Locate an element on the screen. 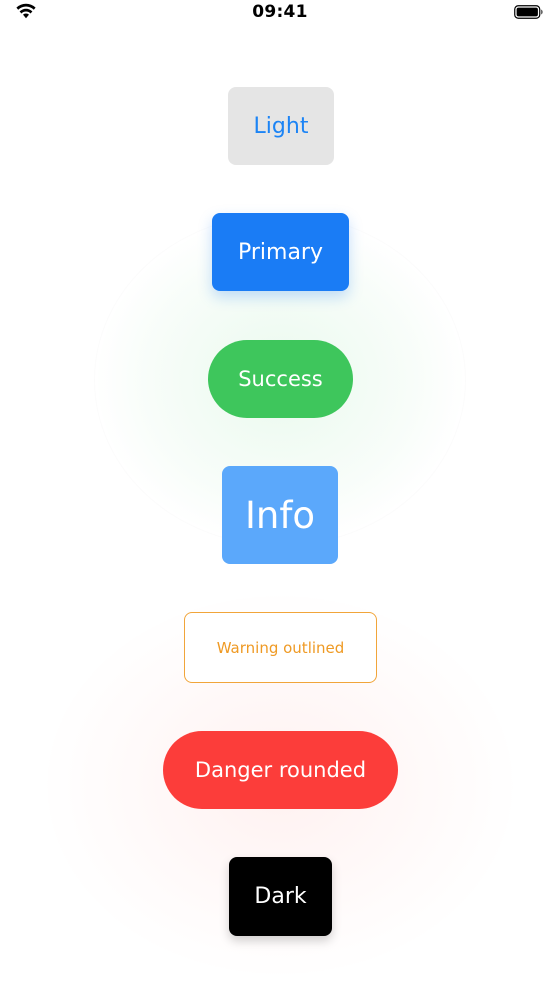  status-time: 09:41 is located at coordinates (280, 12).